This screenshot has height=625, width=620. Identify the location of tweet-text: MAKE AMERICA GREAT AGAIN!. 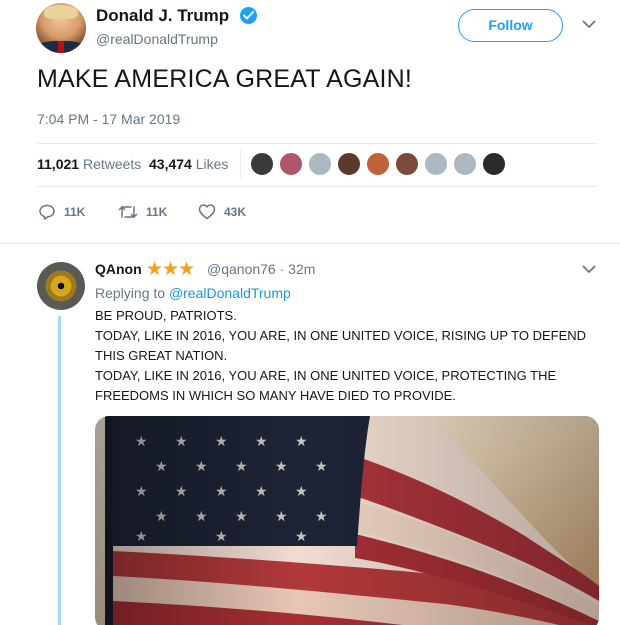
(225, 79).